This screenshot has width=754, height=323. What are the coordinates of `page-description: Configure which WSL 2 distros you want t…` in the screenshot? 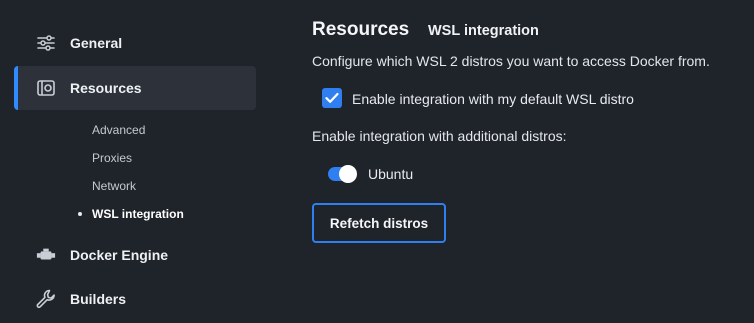 It's located at (511, 61).